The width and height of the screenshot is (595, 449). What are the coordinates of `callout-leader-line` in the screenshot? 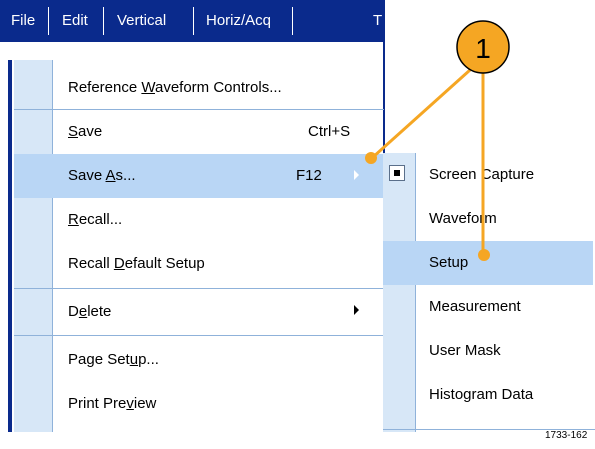 It's located at (421, 114).